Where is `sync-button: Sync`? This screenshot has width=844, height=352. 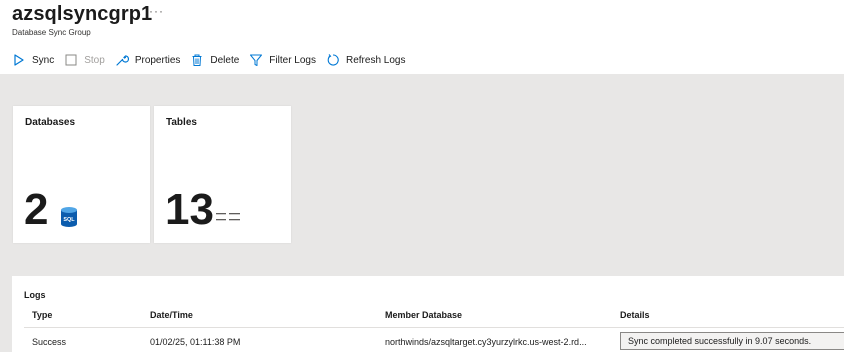
sync-button: Sync is located at coordinates (33, 60).